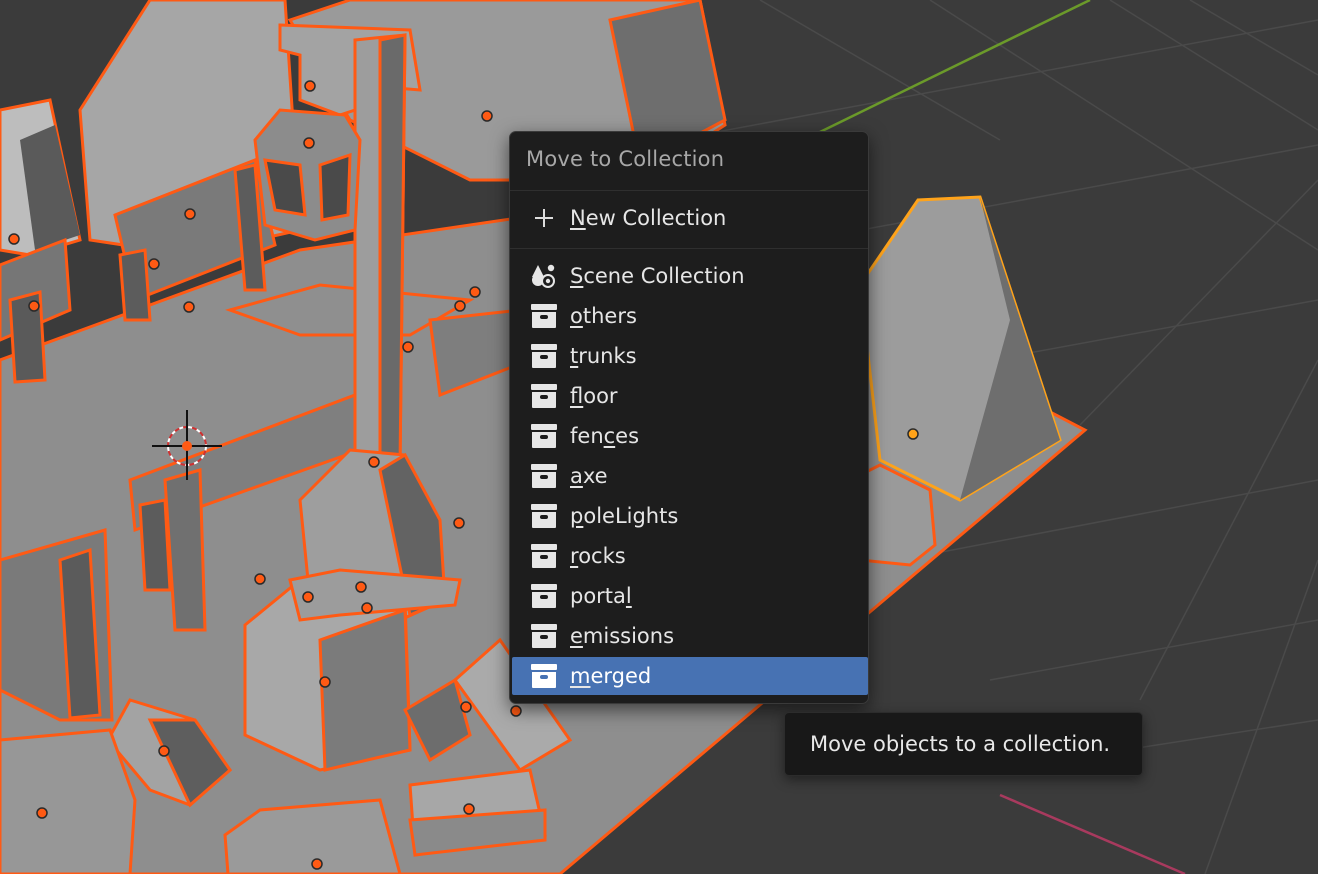  Describe the element at coordinates (601, 596) in the screenshot. I see `menu-item-label: portal` at that location.